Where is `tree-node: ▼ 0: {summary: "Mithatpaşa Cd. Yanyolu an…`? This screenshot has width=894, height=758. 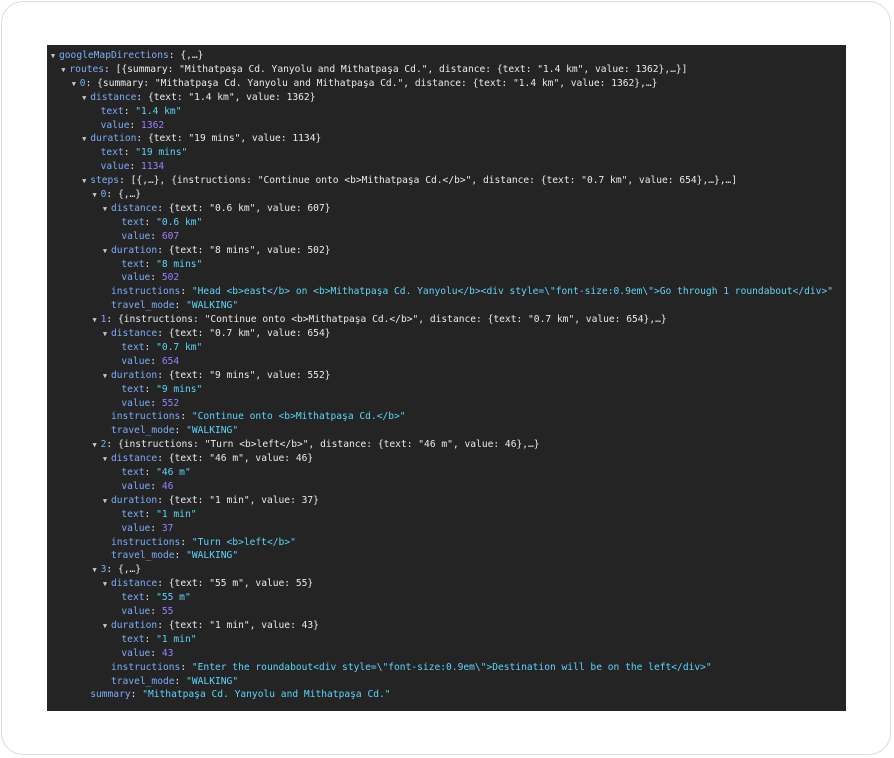
tree-node: ▼ 0: {summary: "Mithatpaşa Cd. Yanyolu an… is located at coordinates (365, 84).